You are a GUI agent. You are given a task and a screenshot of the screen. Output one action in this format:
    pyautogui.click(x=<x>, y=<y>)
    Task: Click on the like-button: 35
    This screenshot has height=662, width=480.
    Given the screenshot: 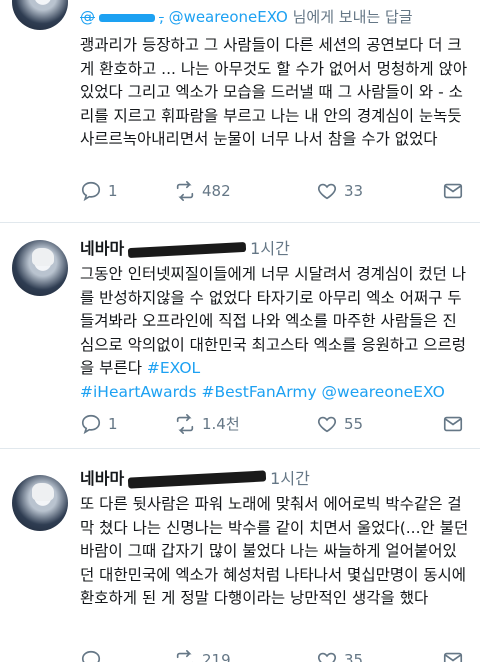 What is the action you would take?
    pyautogui.click(x=339, y=655)
    